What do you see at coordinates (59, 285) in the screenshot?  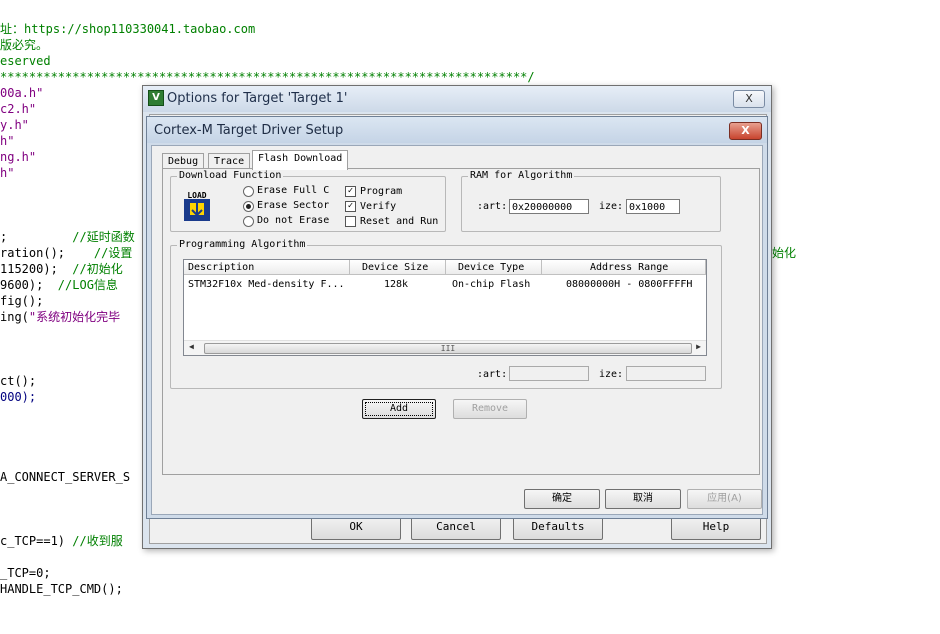 I see `code-line: 9600); //LOG信息` at bounding box center [59, 285].